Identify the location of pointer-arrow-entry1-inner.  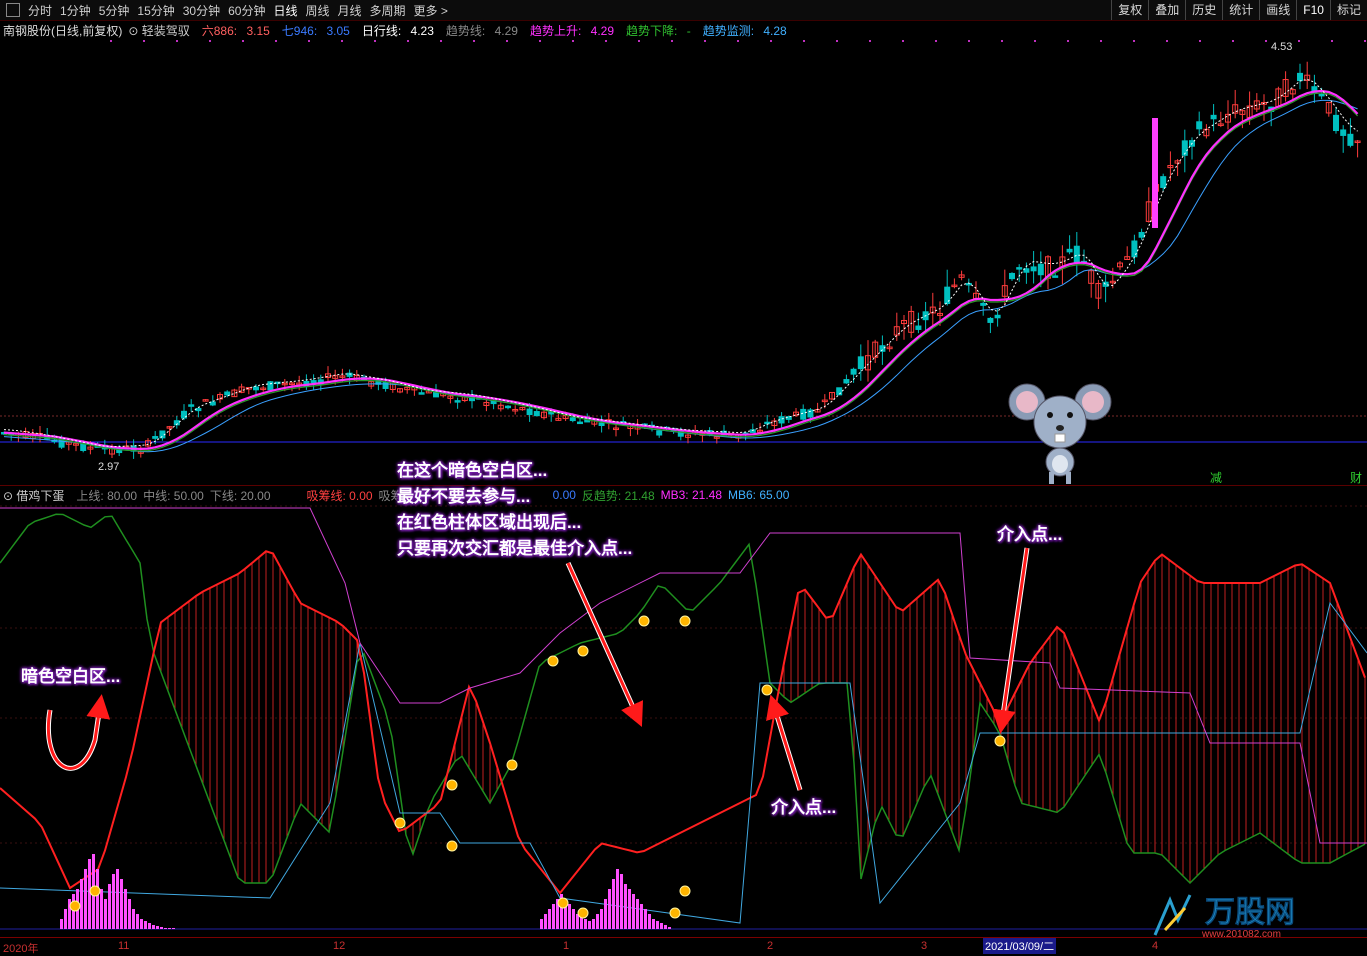
(1010, 640).